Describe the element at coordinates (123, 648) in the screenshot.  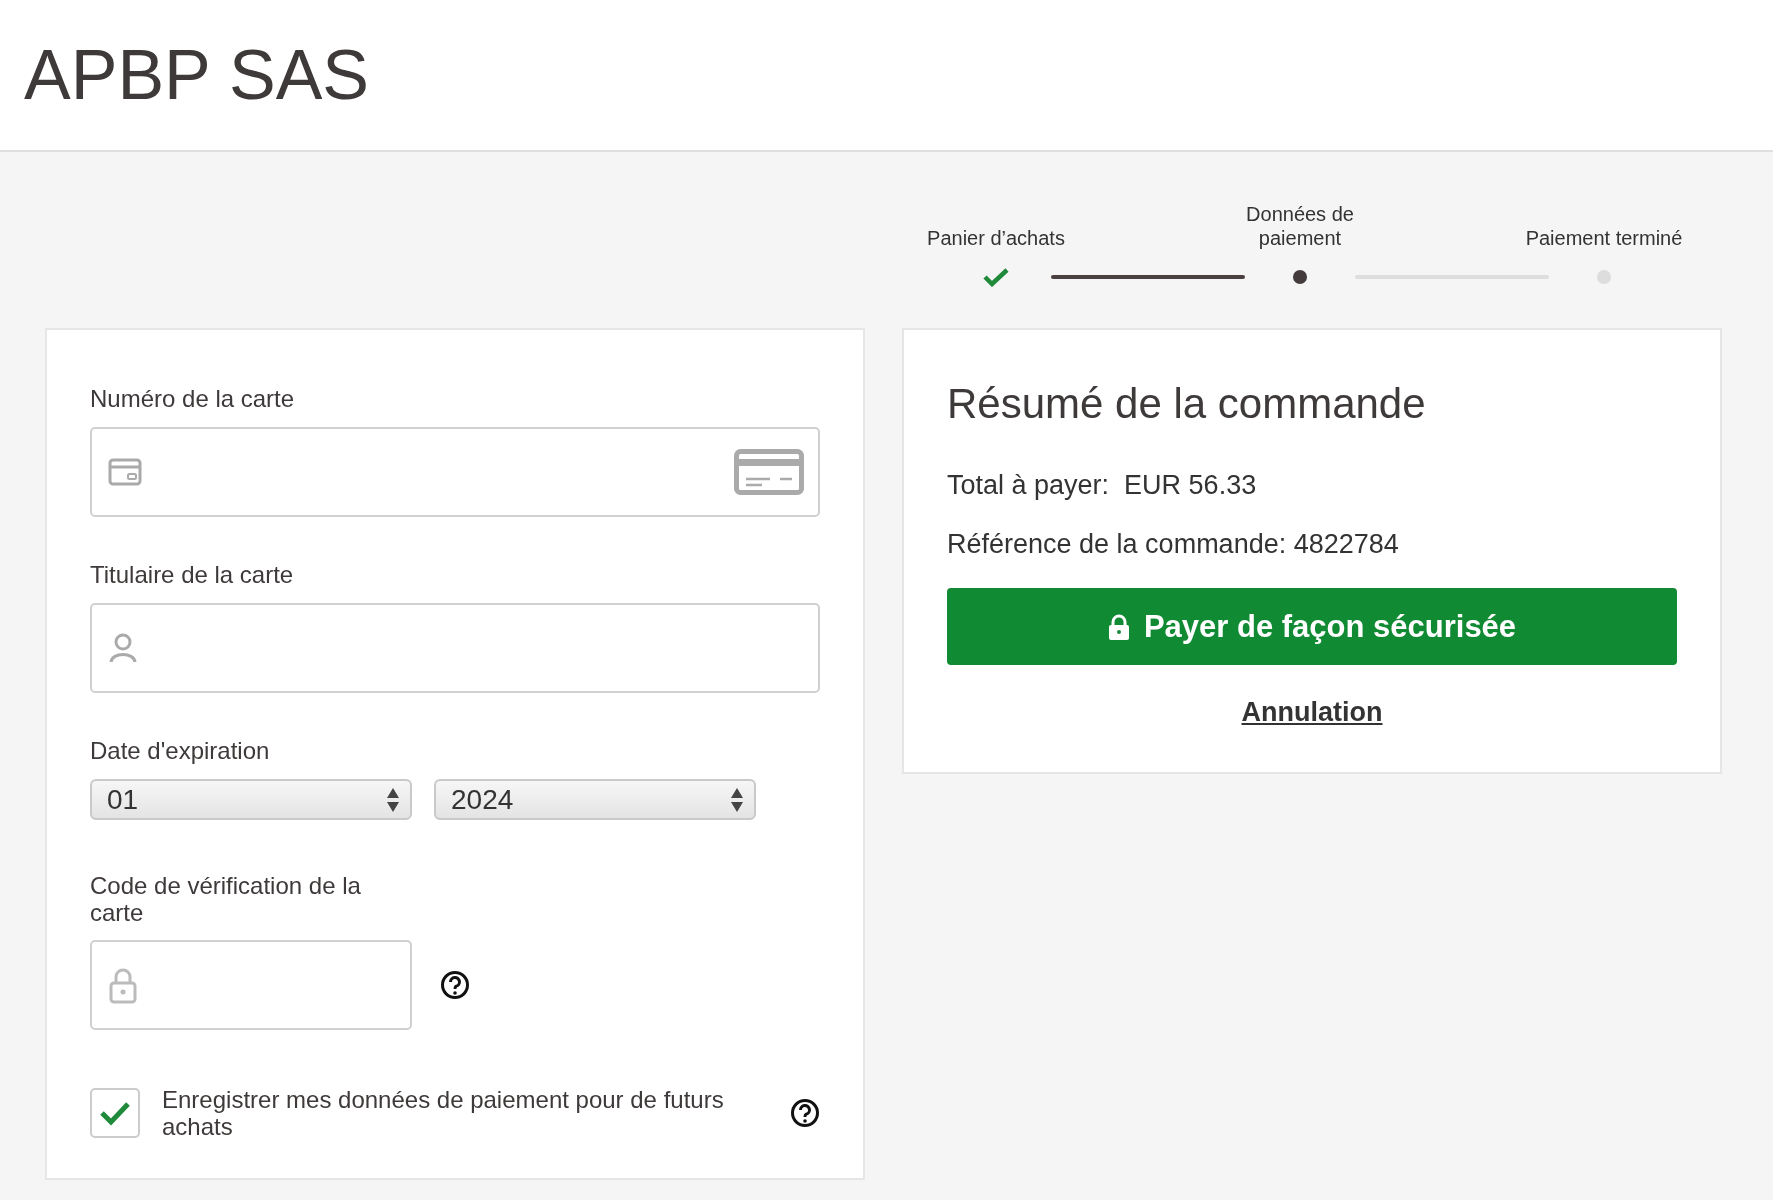
I see `person-icon` at that location.